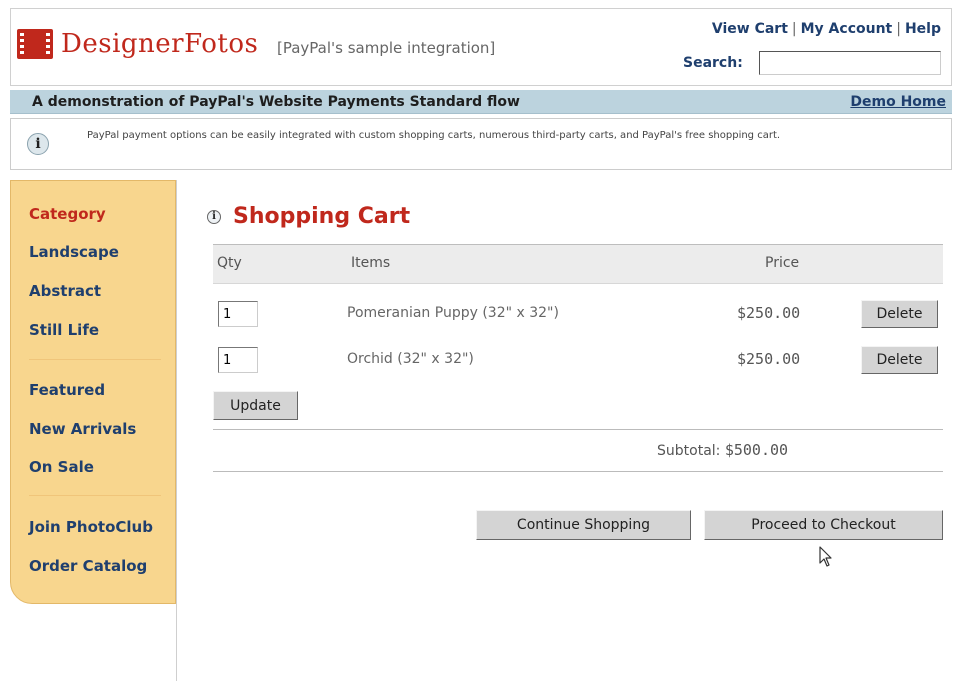  I want to click on search-label: Search:, so click(713, 63).